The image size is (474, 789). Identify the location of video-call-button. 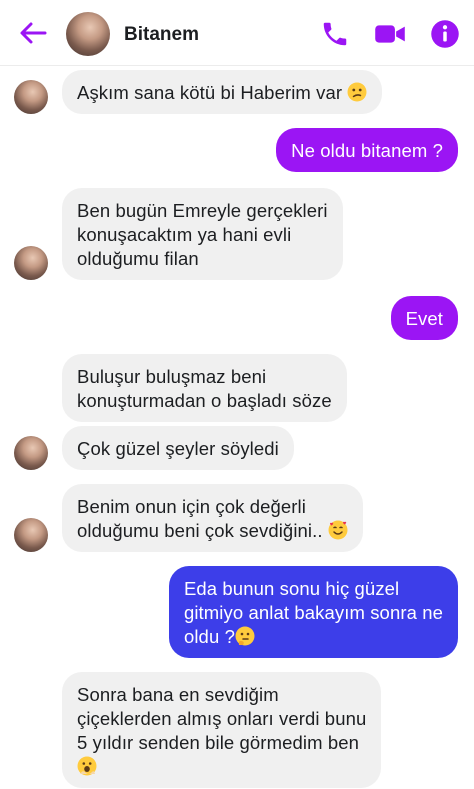
(389, 34).